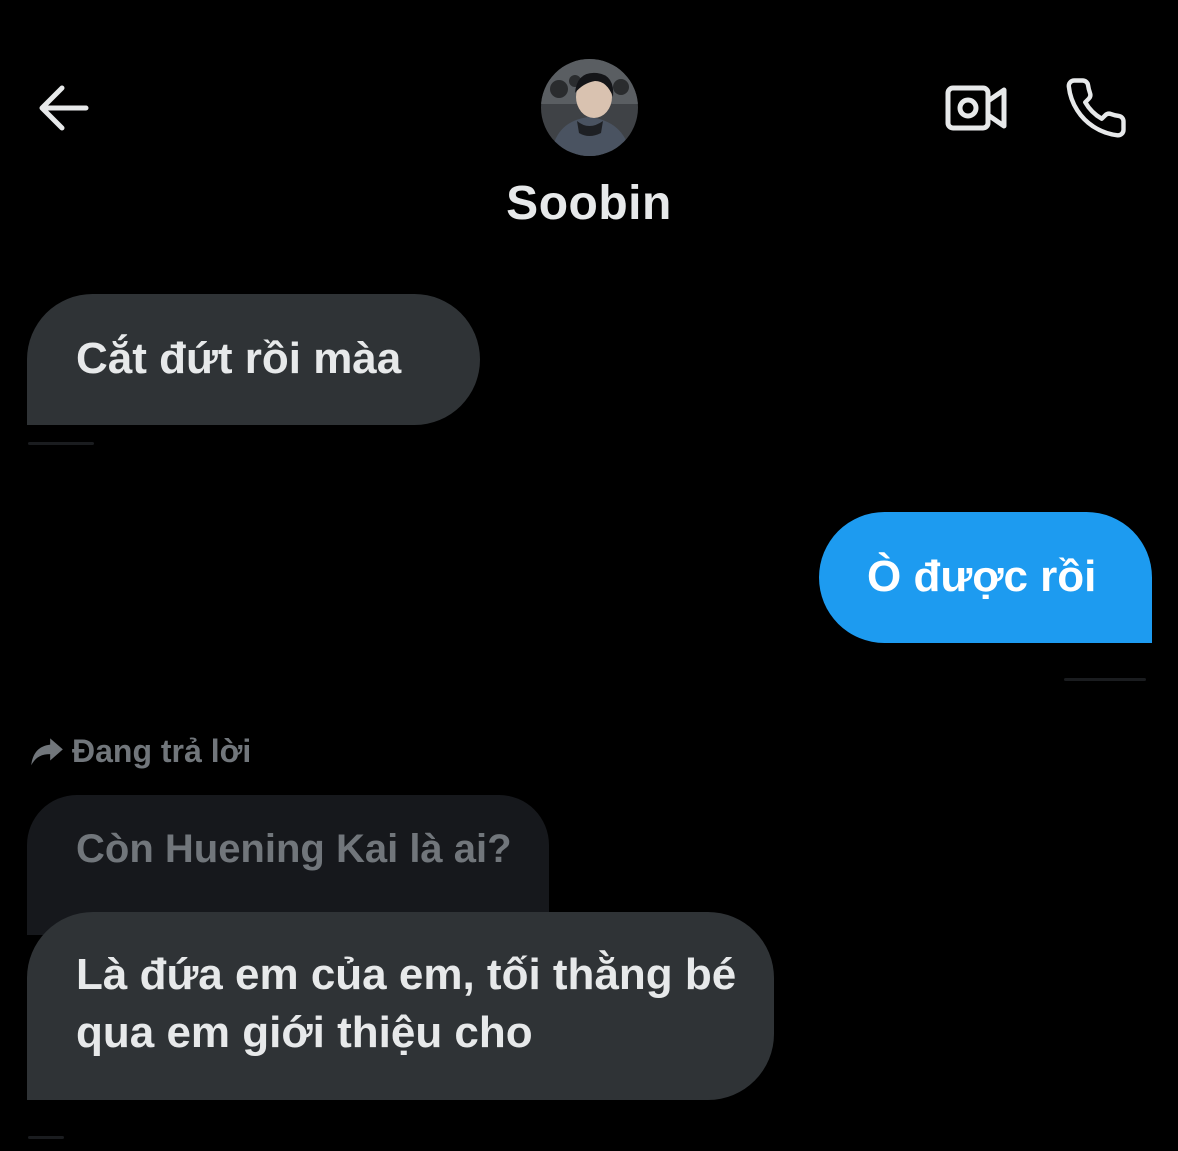 This screenshot has width=1178, height=1151. I want to click on contact-name: Soobin, so click(589, 203).